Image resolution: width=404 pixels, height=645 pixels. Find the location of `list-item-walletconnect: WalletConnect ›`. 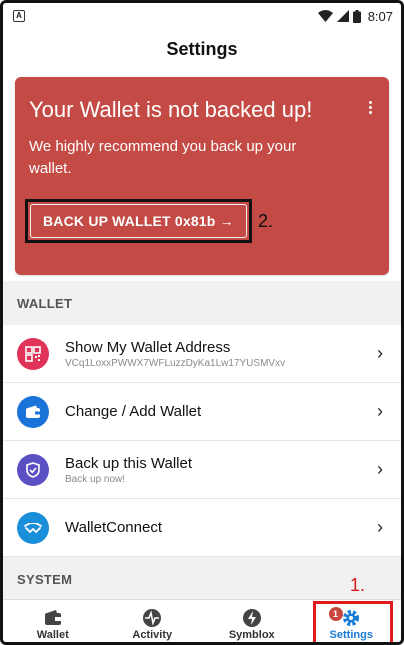

list-item-walletconnect: WalletConnect › is located at coordinates (202, 528).